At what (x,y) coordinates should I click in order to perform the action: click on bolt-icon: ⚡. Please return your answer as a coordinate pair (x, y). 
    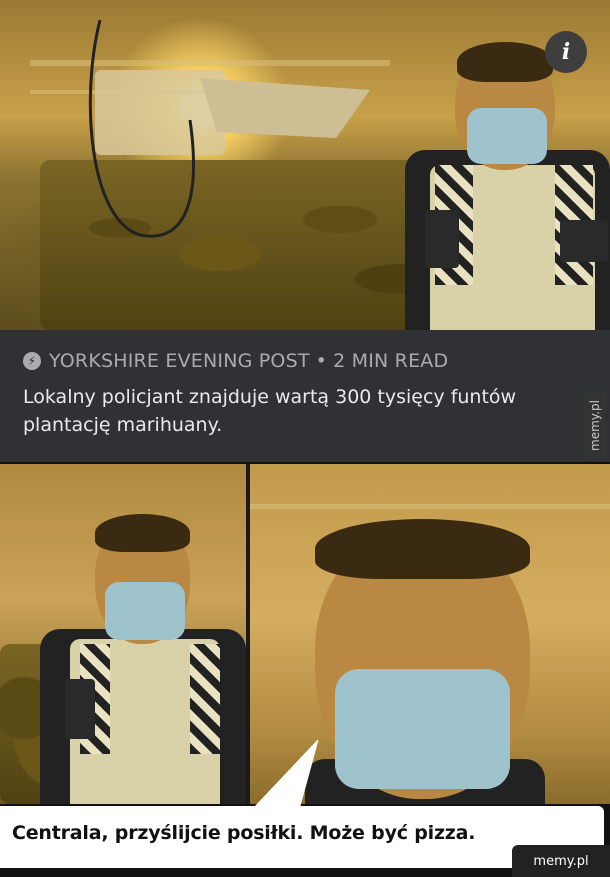
    Looking at the image, I should click on (32, 361).